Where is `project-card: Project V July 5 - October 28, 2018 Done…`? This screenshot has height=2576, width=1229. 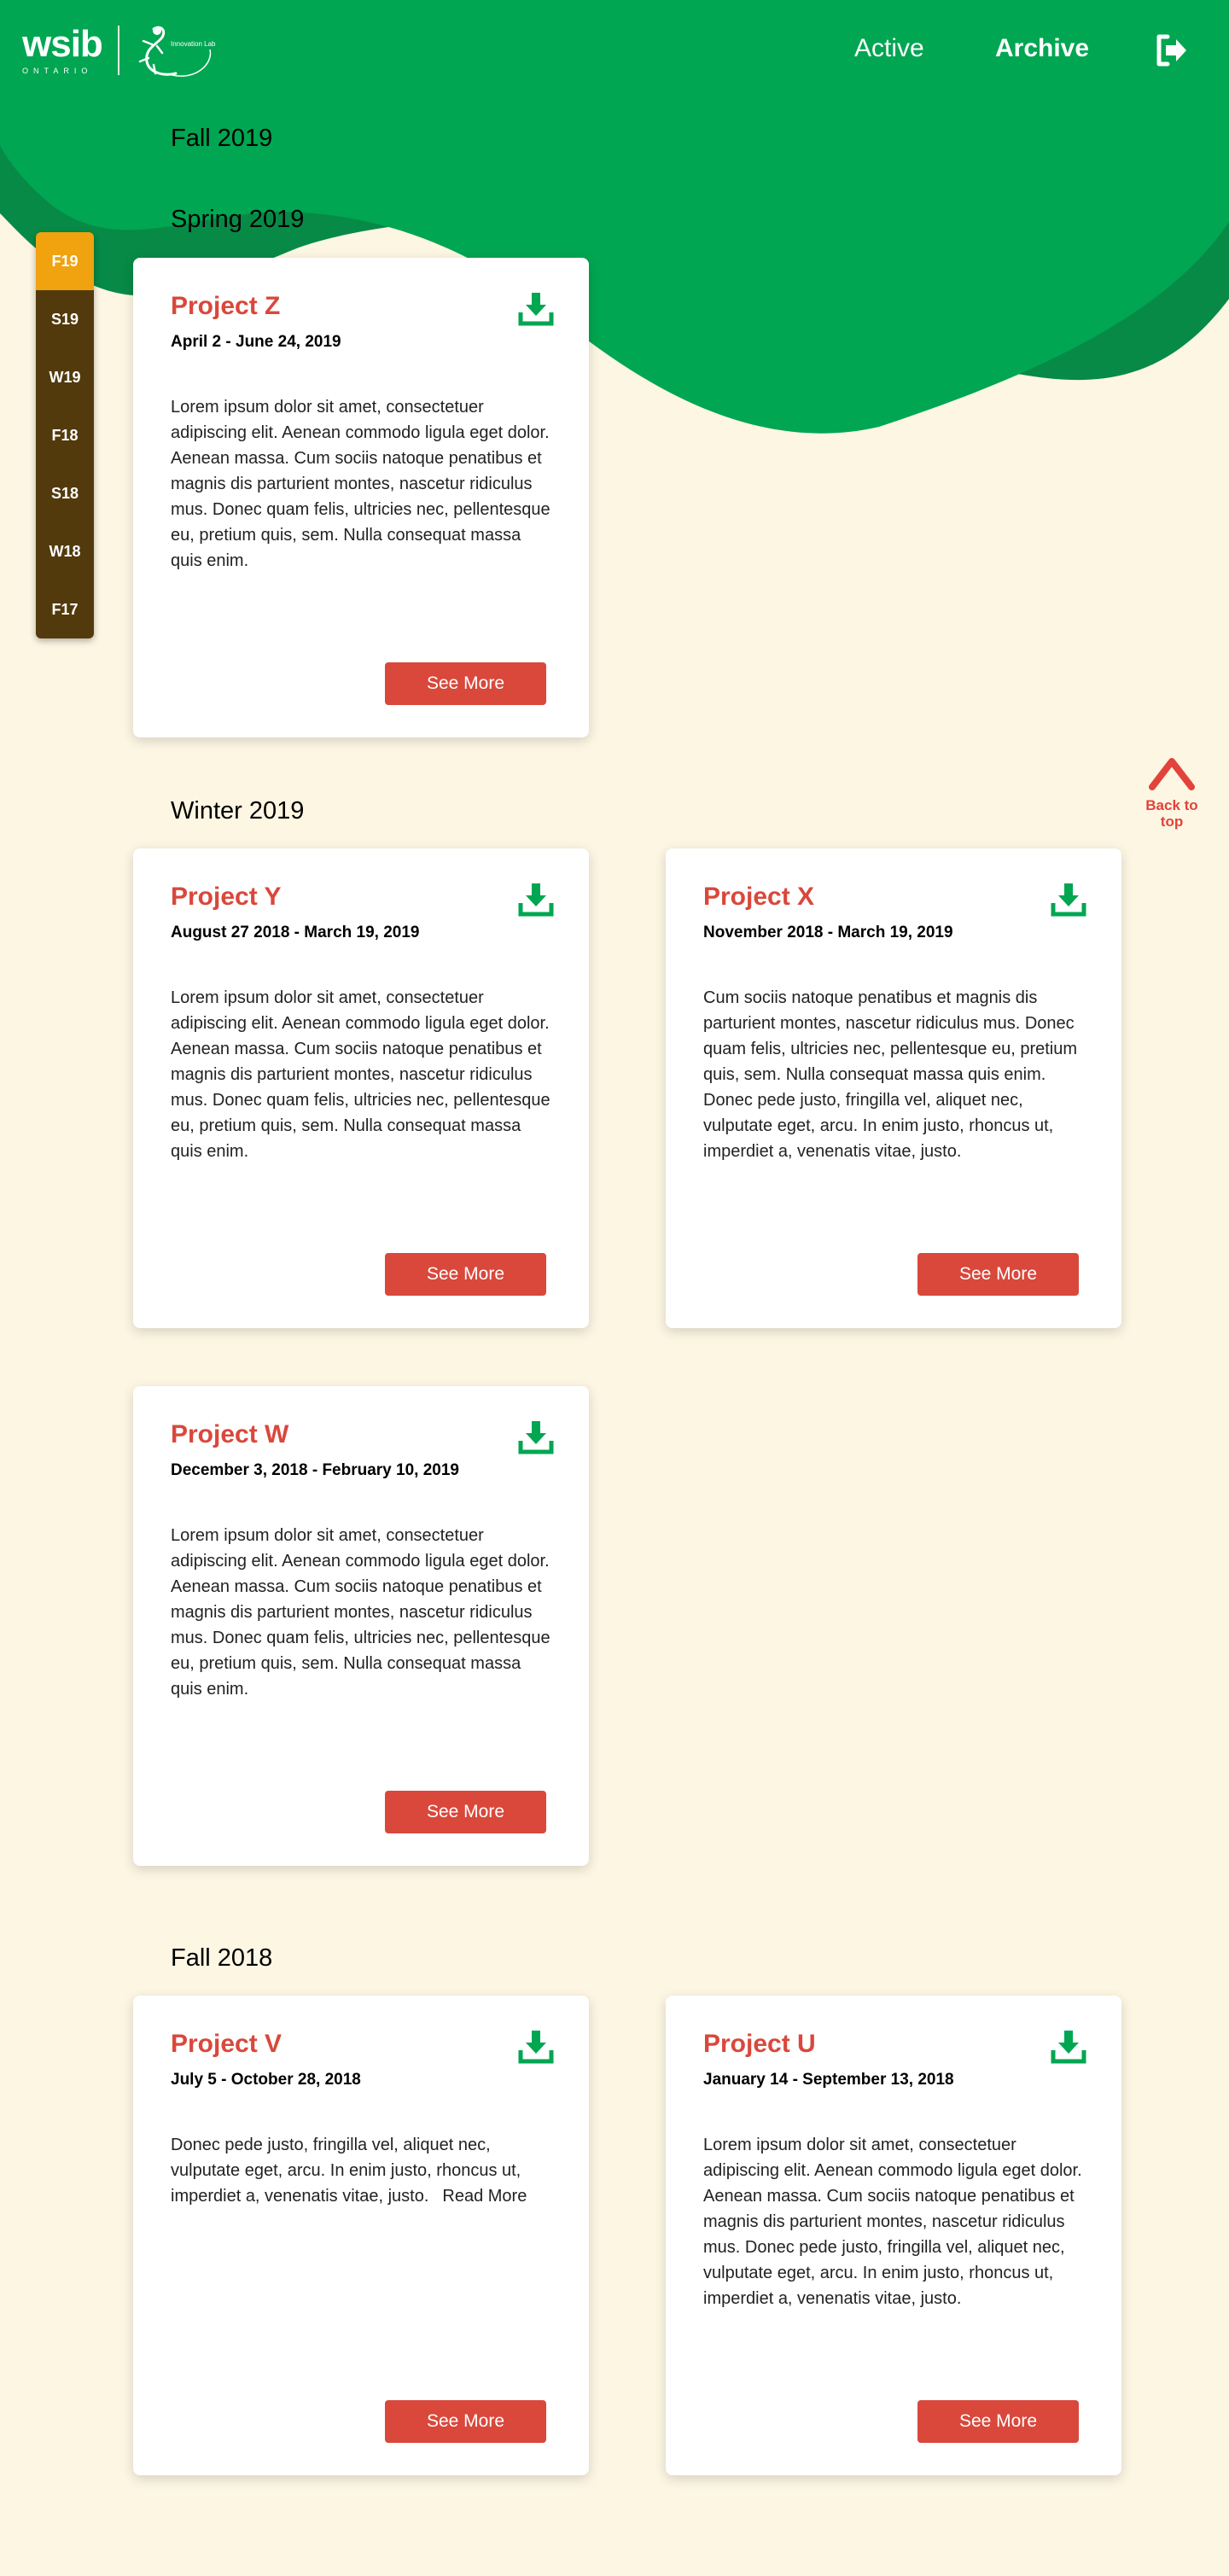
project-card: Project V July 5 - October 28, 2018 Done… is located at coordinates (361, 2235).